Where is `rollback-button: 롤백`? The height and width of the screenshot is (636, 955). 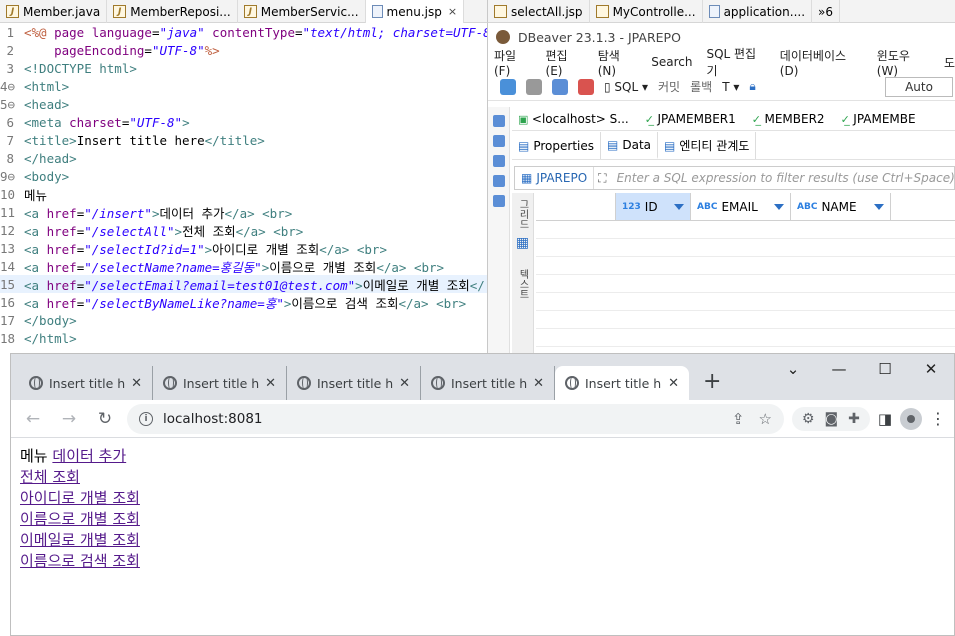 rollback-button: 롤백 is located at coordinates (701, 86).